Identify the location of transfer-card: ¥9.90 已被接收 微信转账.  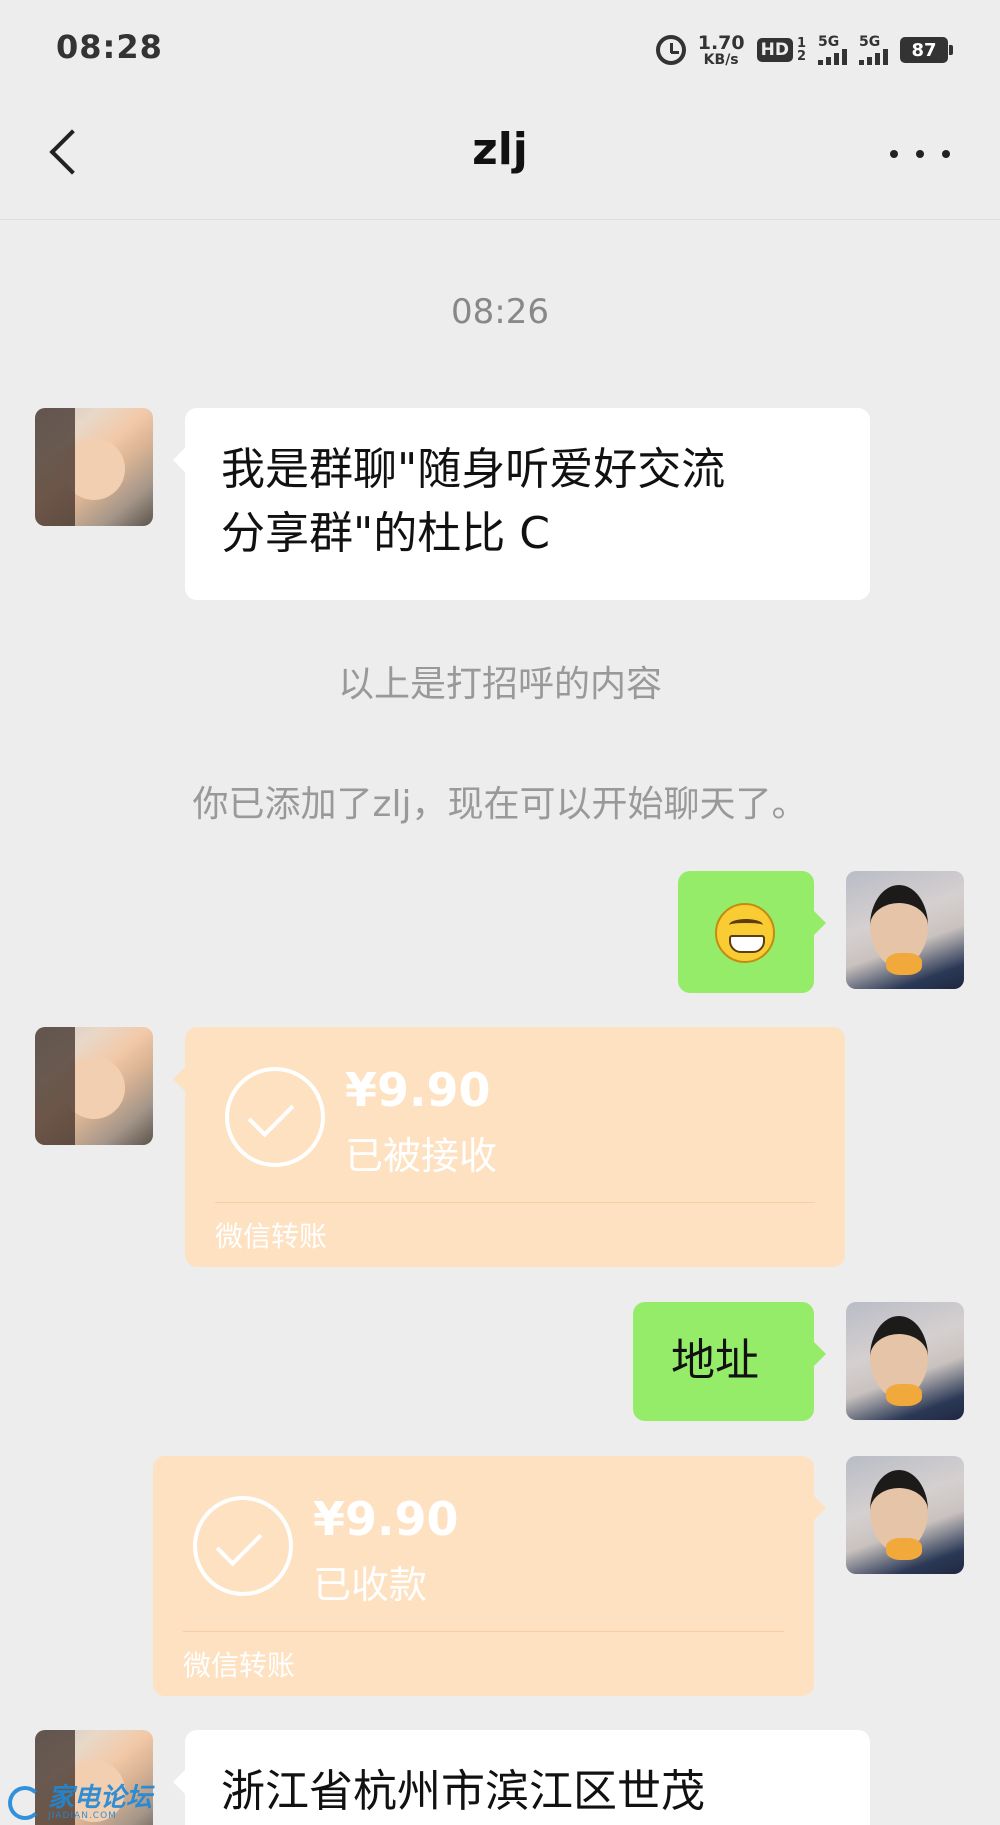
(509, 1147).